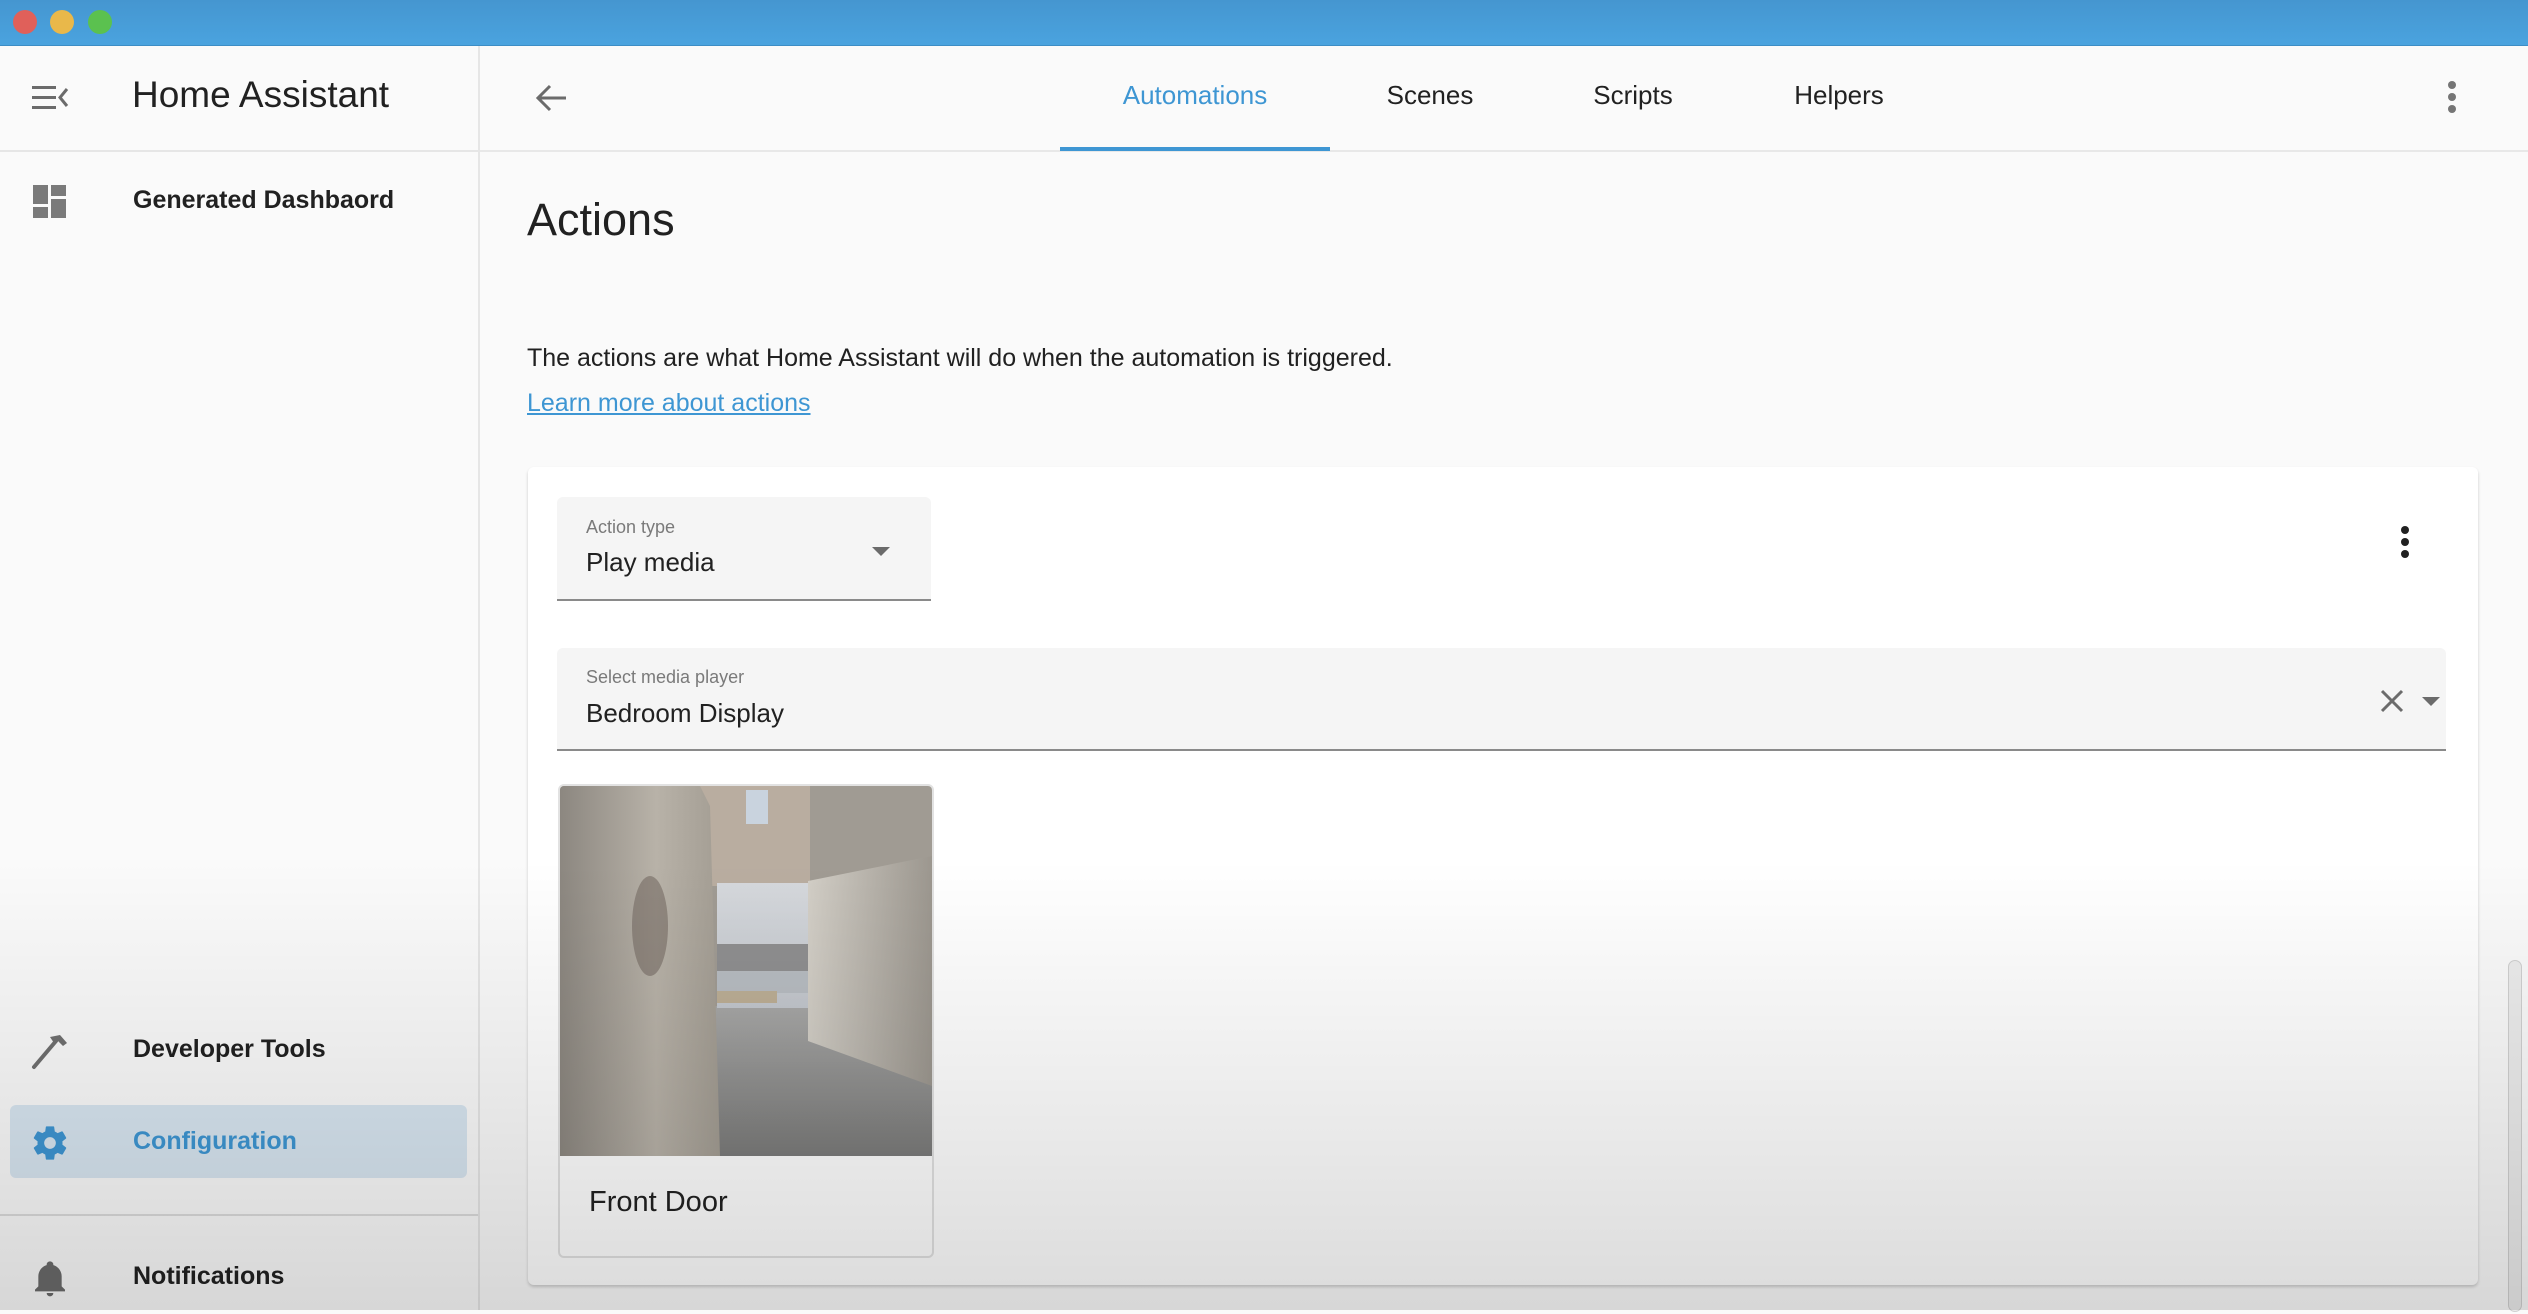  What do you see at coordinates (658, 1202) in the screenshot?
I see `media-item-name: Front Door` at bounding box center [658, 1202].